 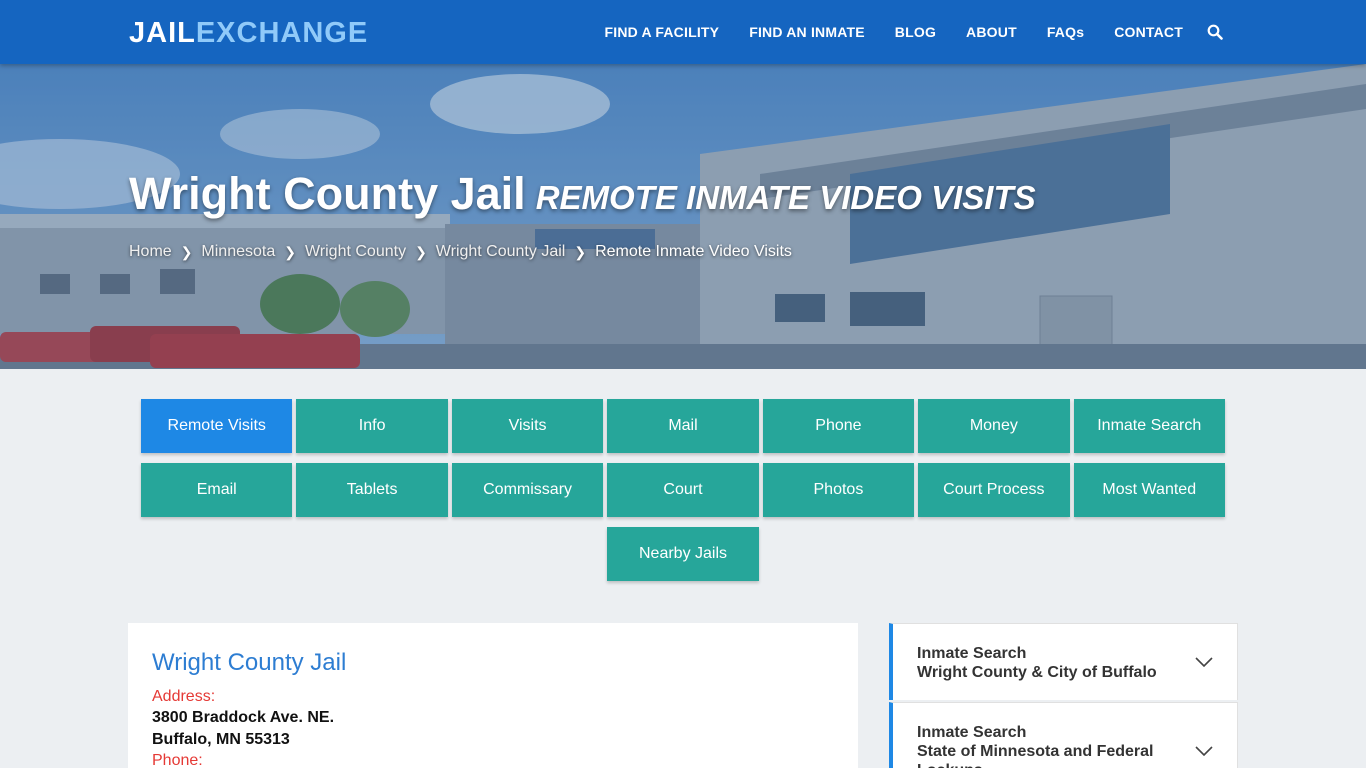 I want to click on nav-blog: BLOG, so click(x=915, y=32).